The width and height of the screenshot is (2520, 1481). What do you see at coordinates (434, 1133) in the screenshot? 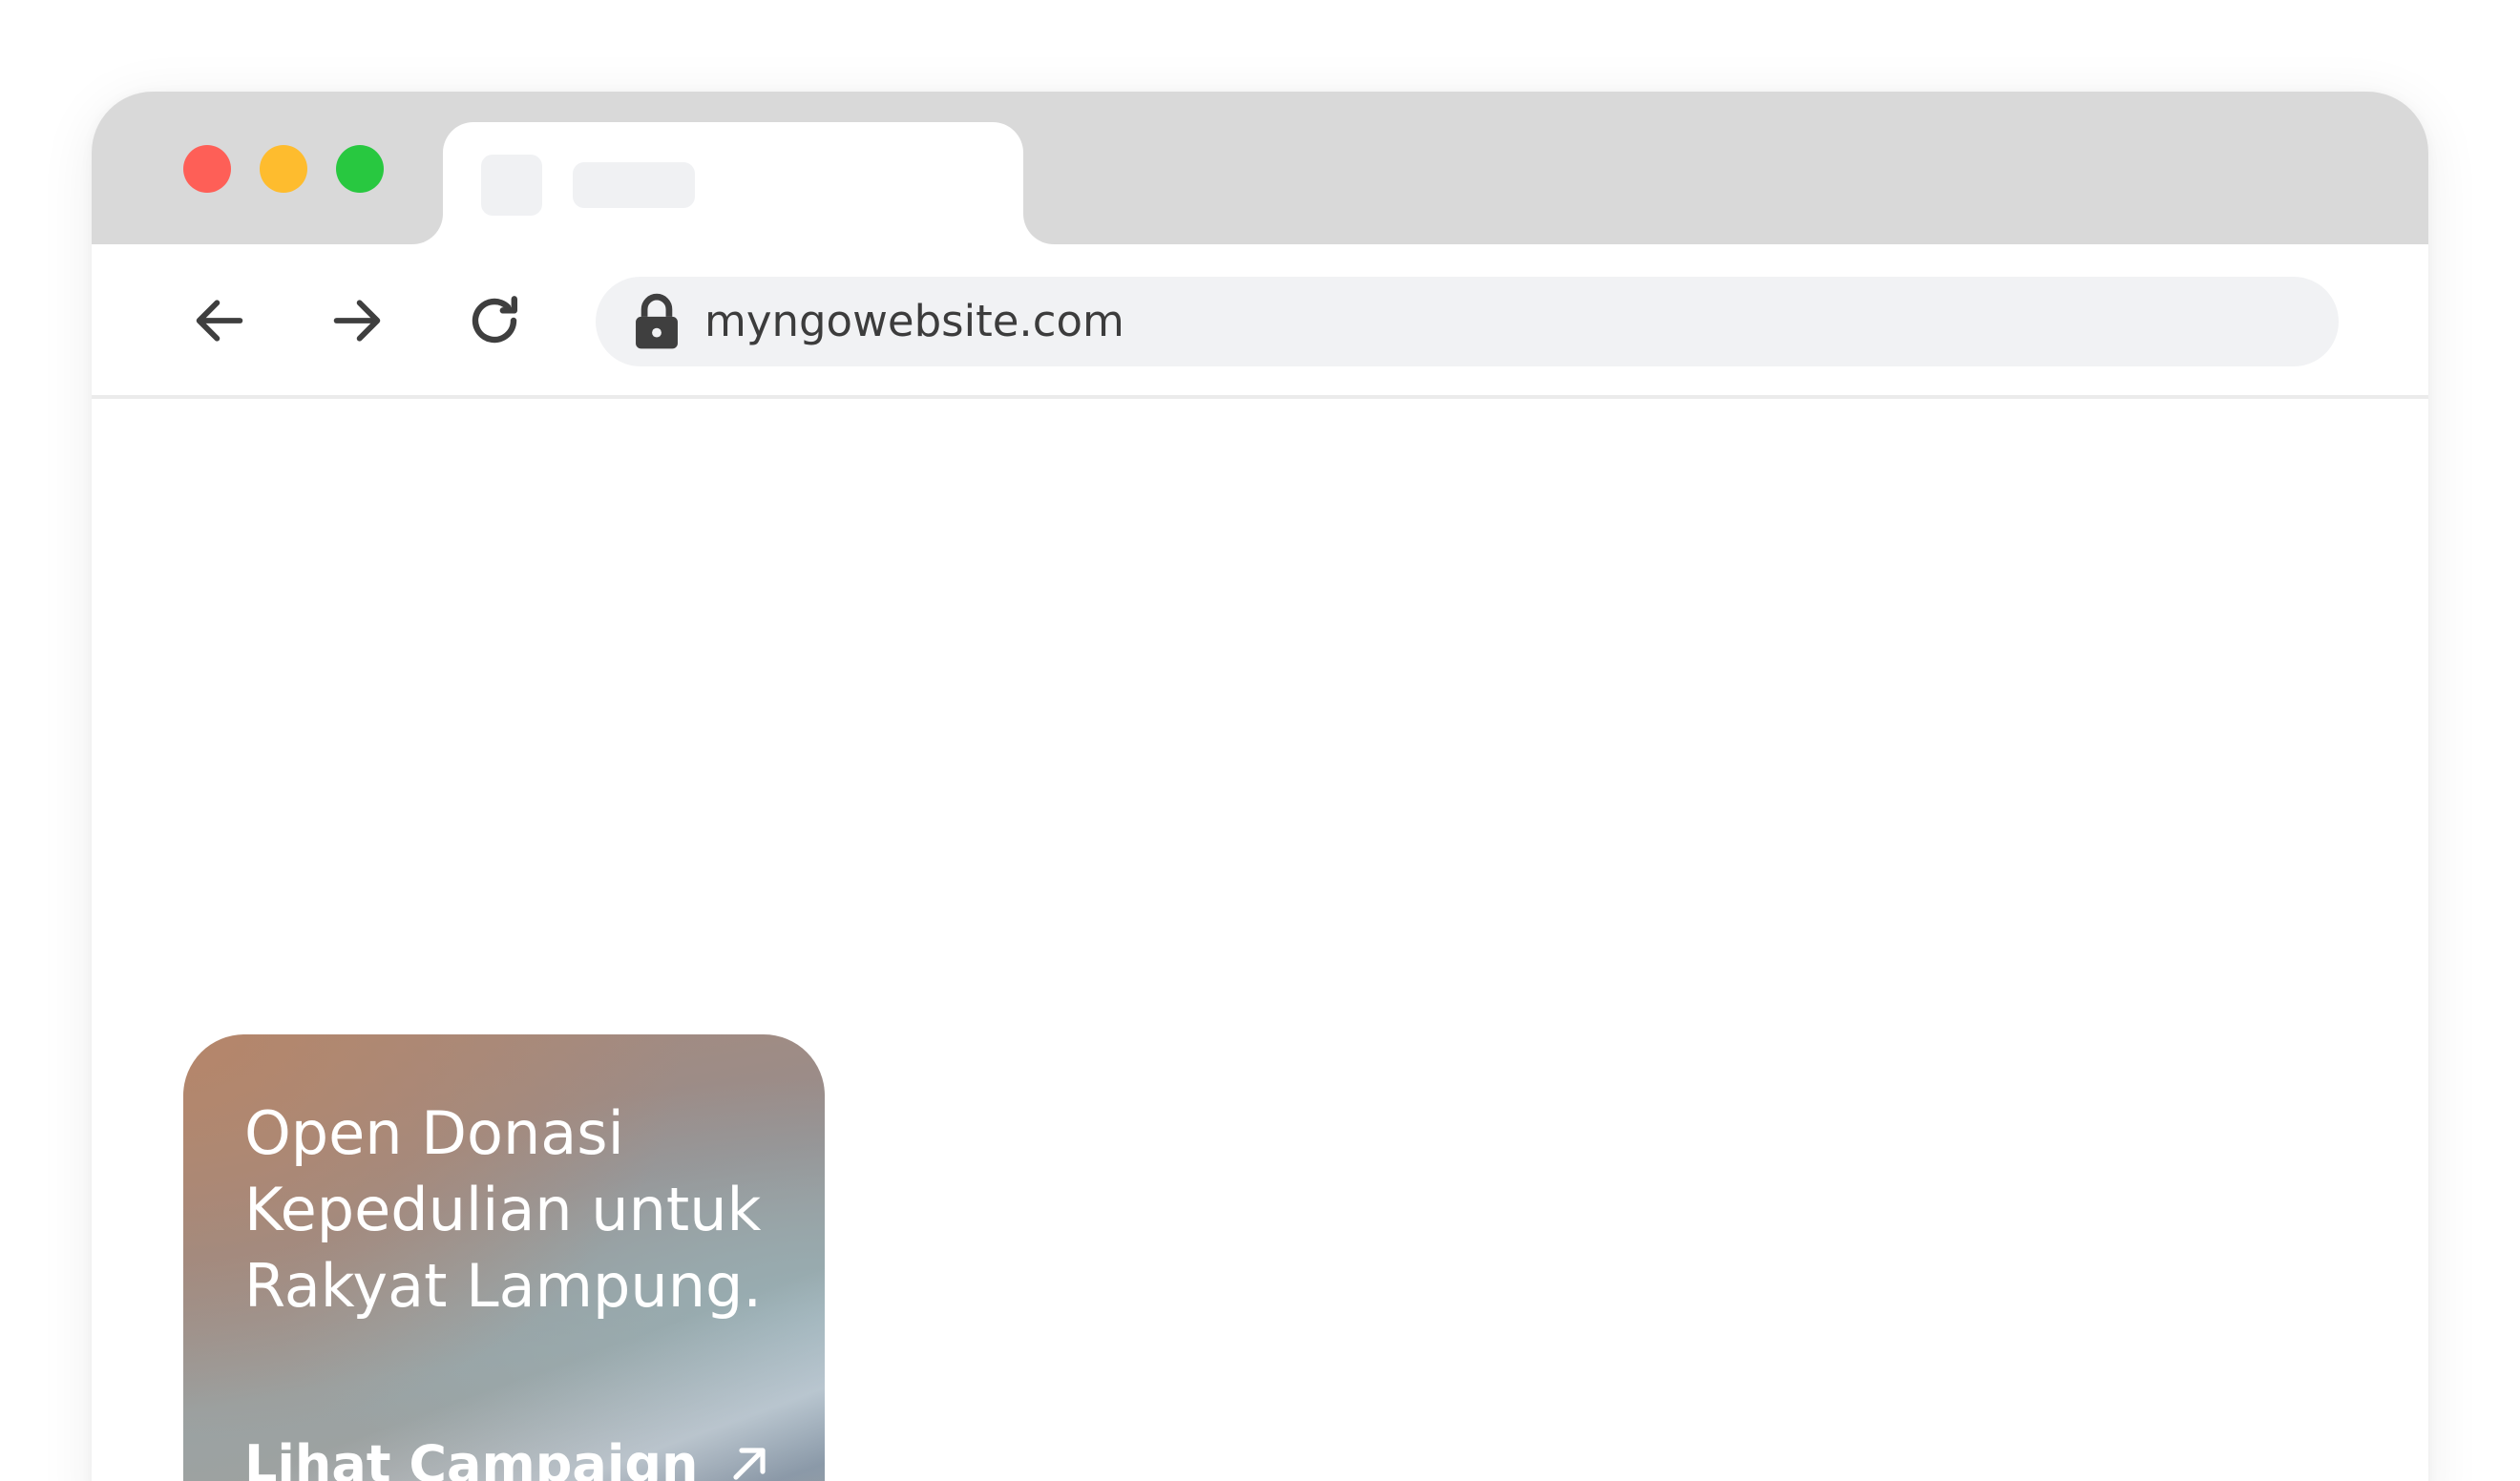
I see `campaign-title-line-1: Open Donasi` at bounding box center [434, 1133].